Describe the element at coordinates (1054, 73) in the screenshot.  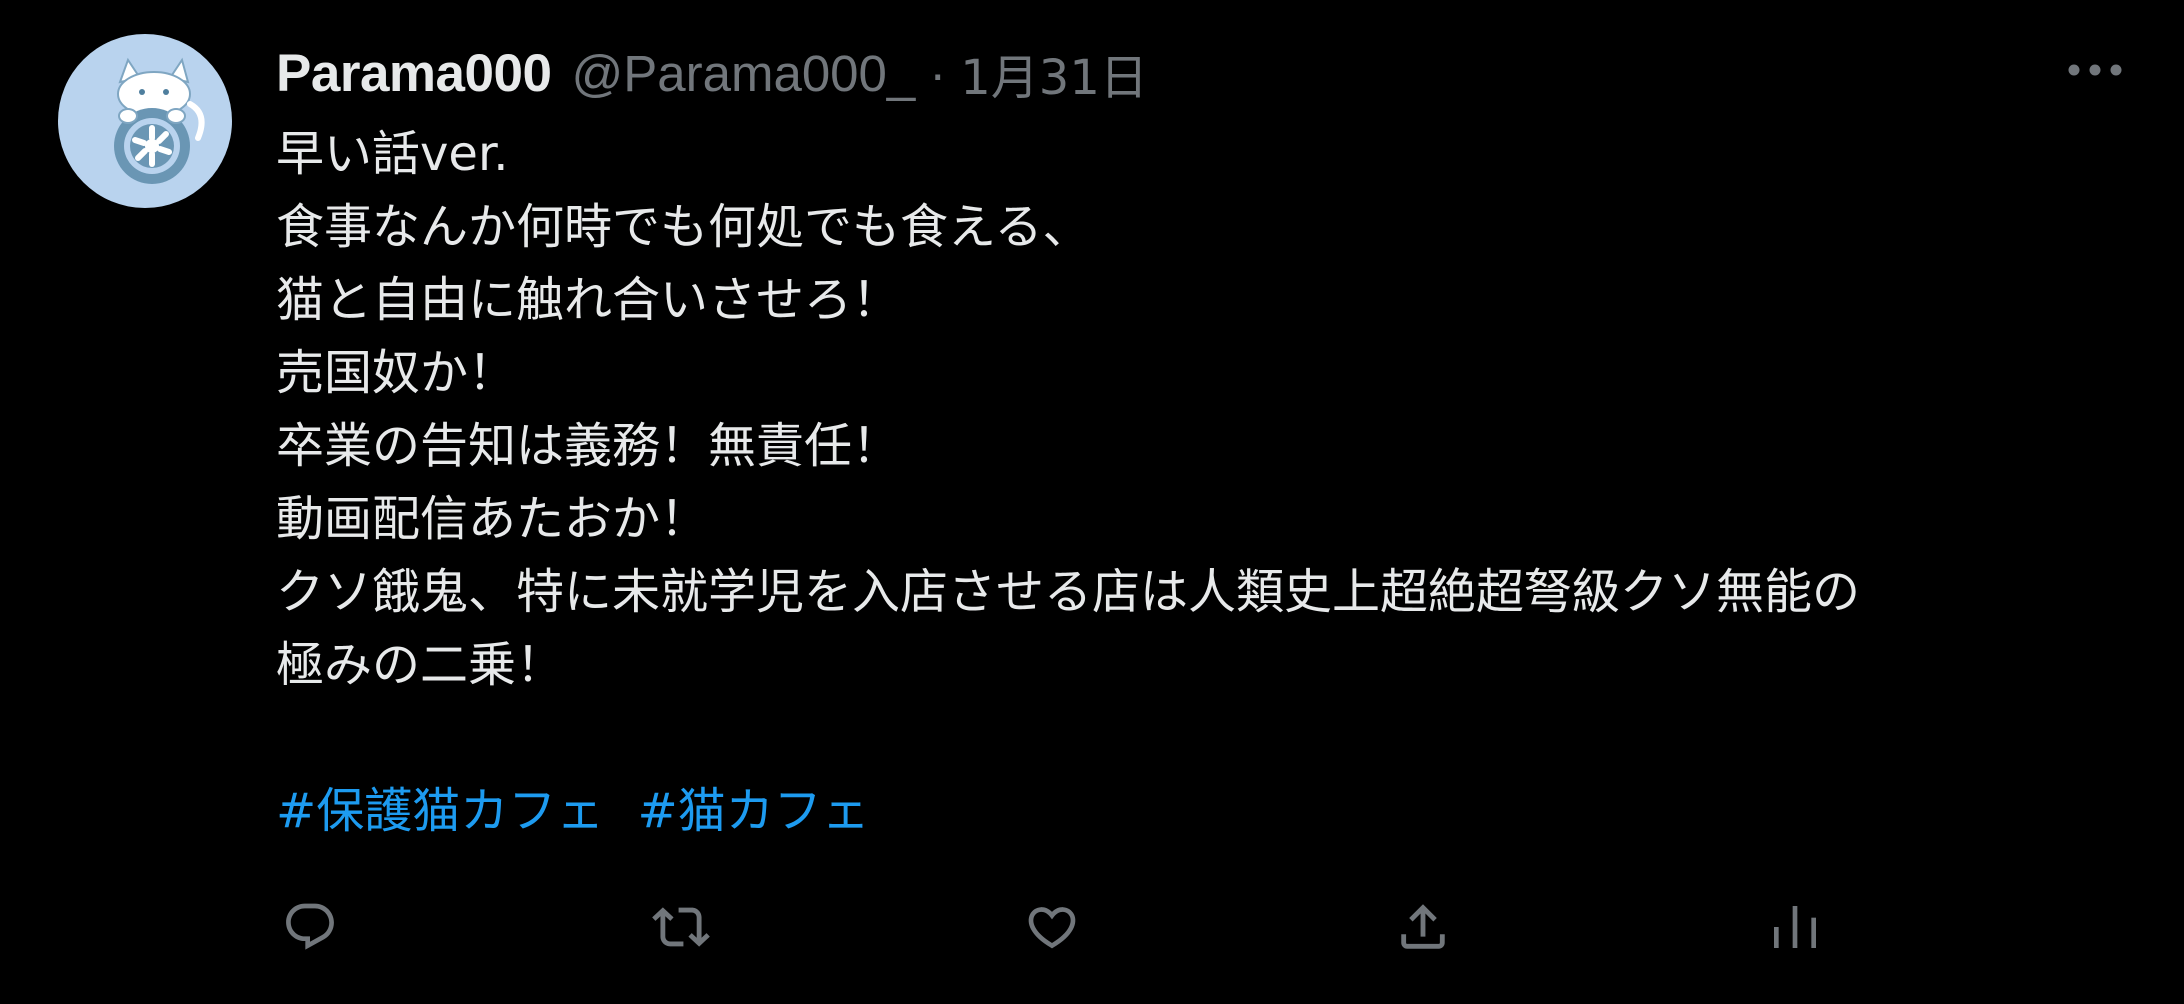
I see `timestamp: 1月31日` at that location.